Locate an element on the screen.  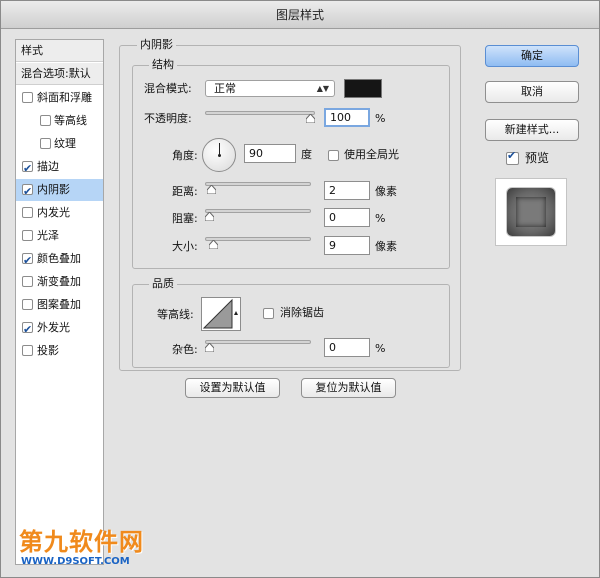
choke-slider-thumb is located at coordinates (209, 216).